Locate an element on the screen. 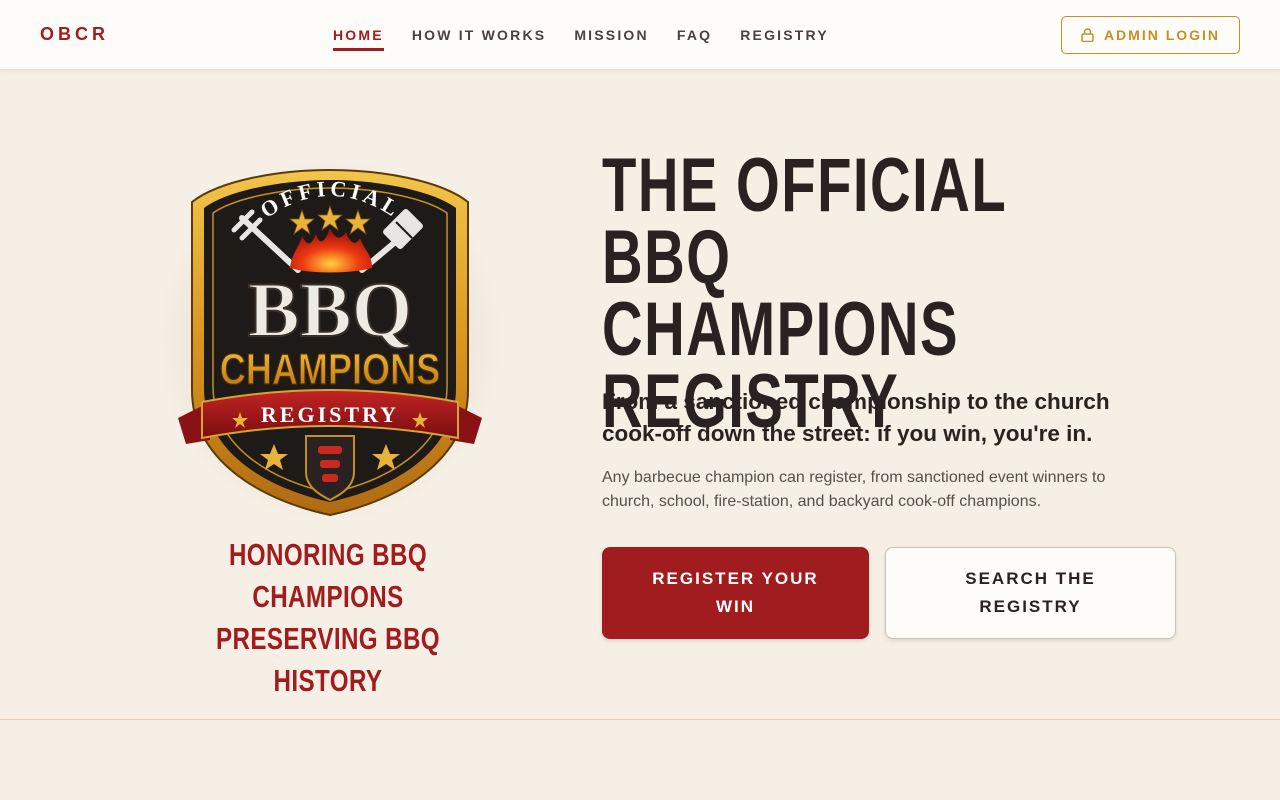 The width and height of the screenshot is (1280, 800). nav-item-how-it-works: HOW IT WORKS is located at coordinates (479, 35).